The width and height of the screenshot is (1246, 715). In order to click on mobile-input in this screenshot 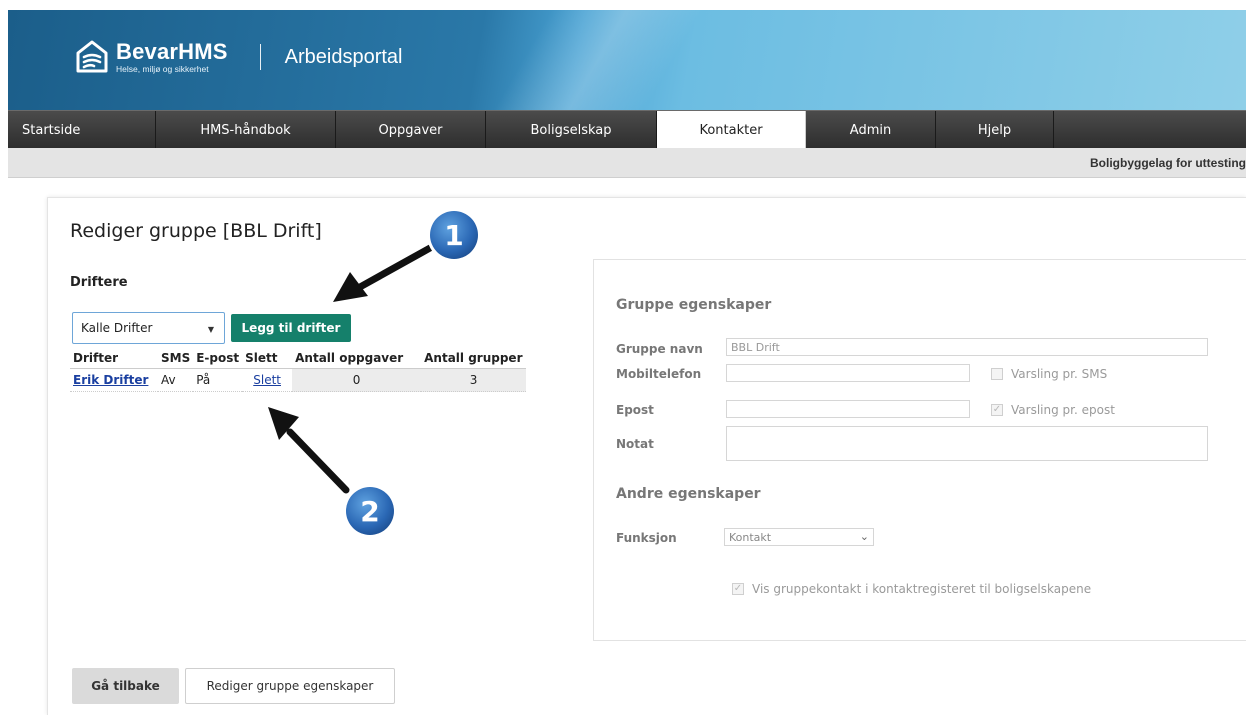, I will do `click(848, 373)`.